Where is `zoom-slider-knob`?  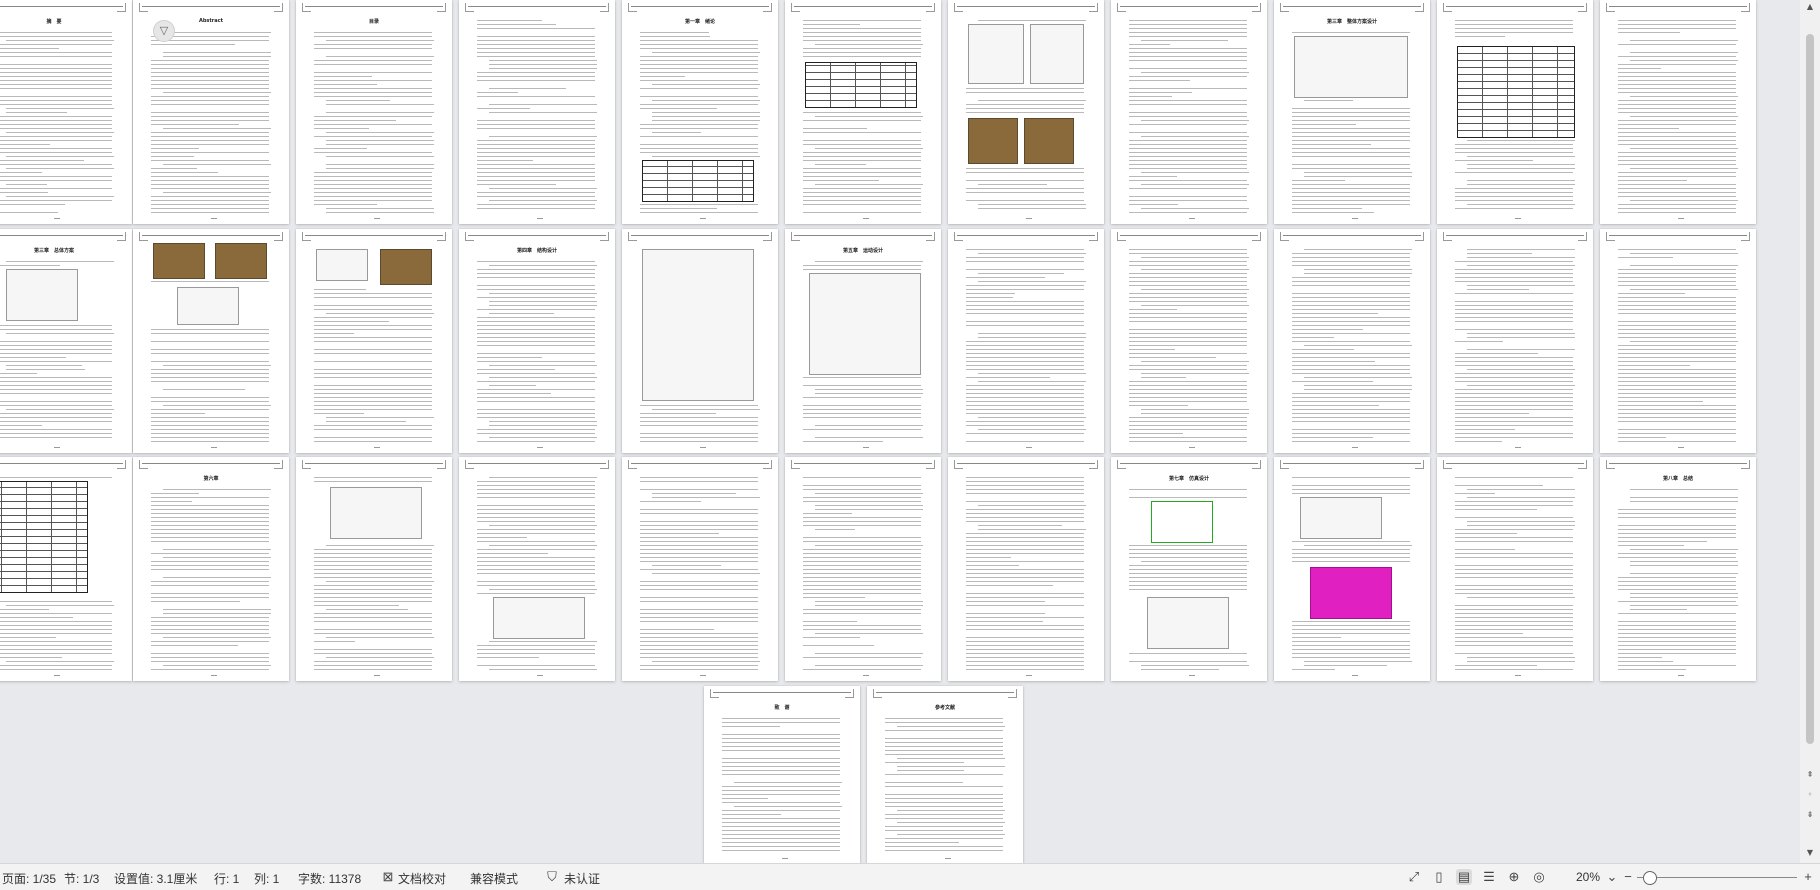
zoom-slider-knob is located at coordinates (1650, 878).